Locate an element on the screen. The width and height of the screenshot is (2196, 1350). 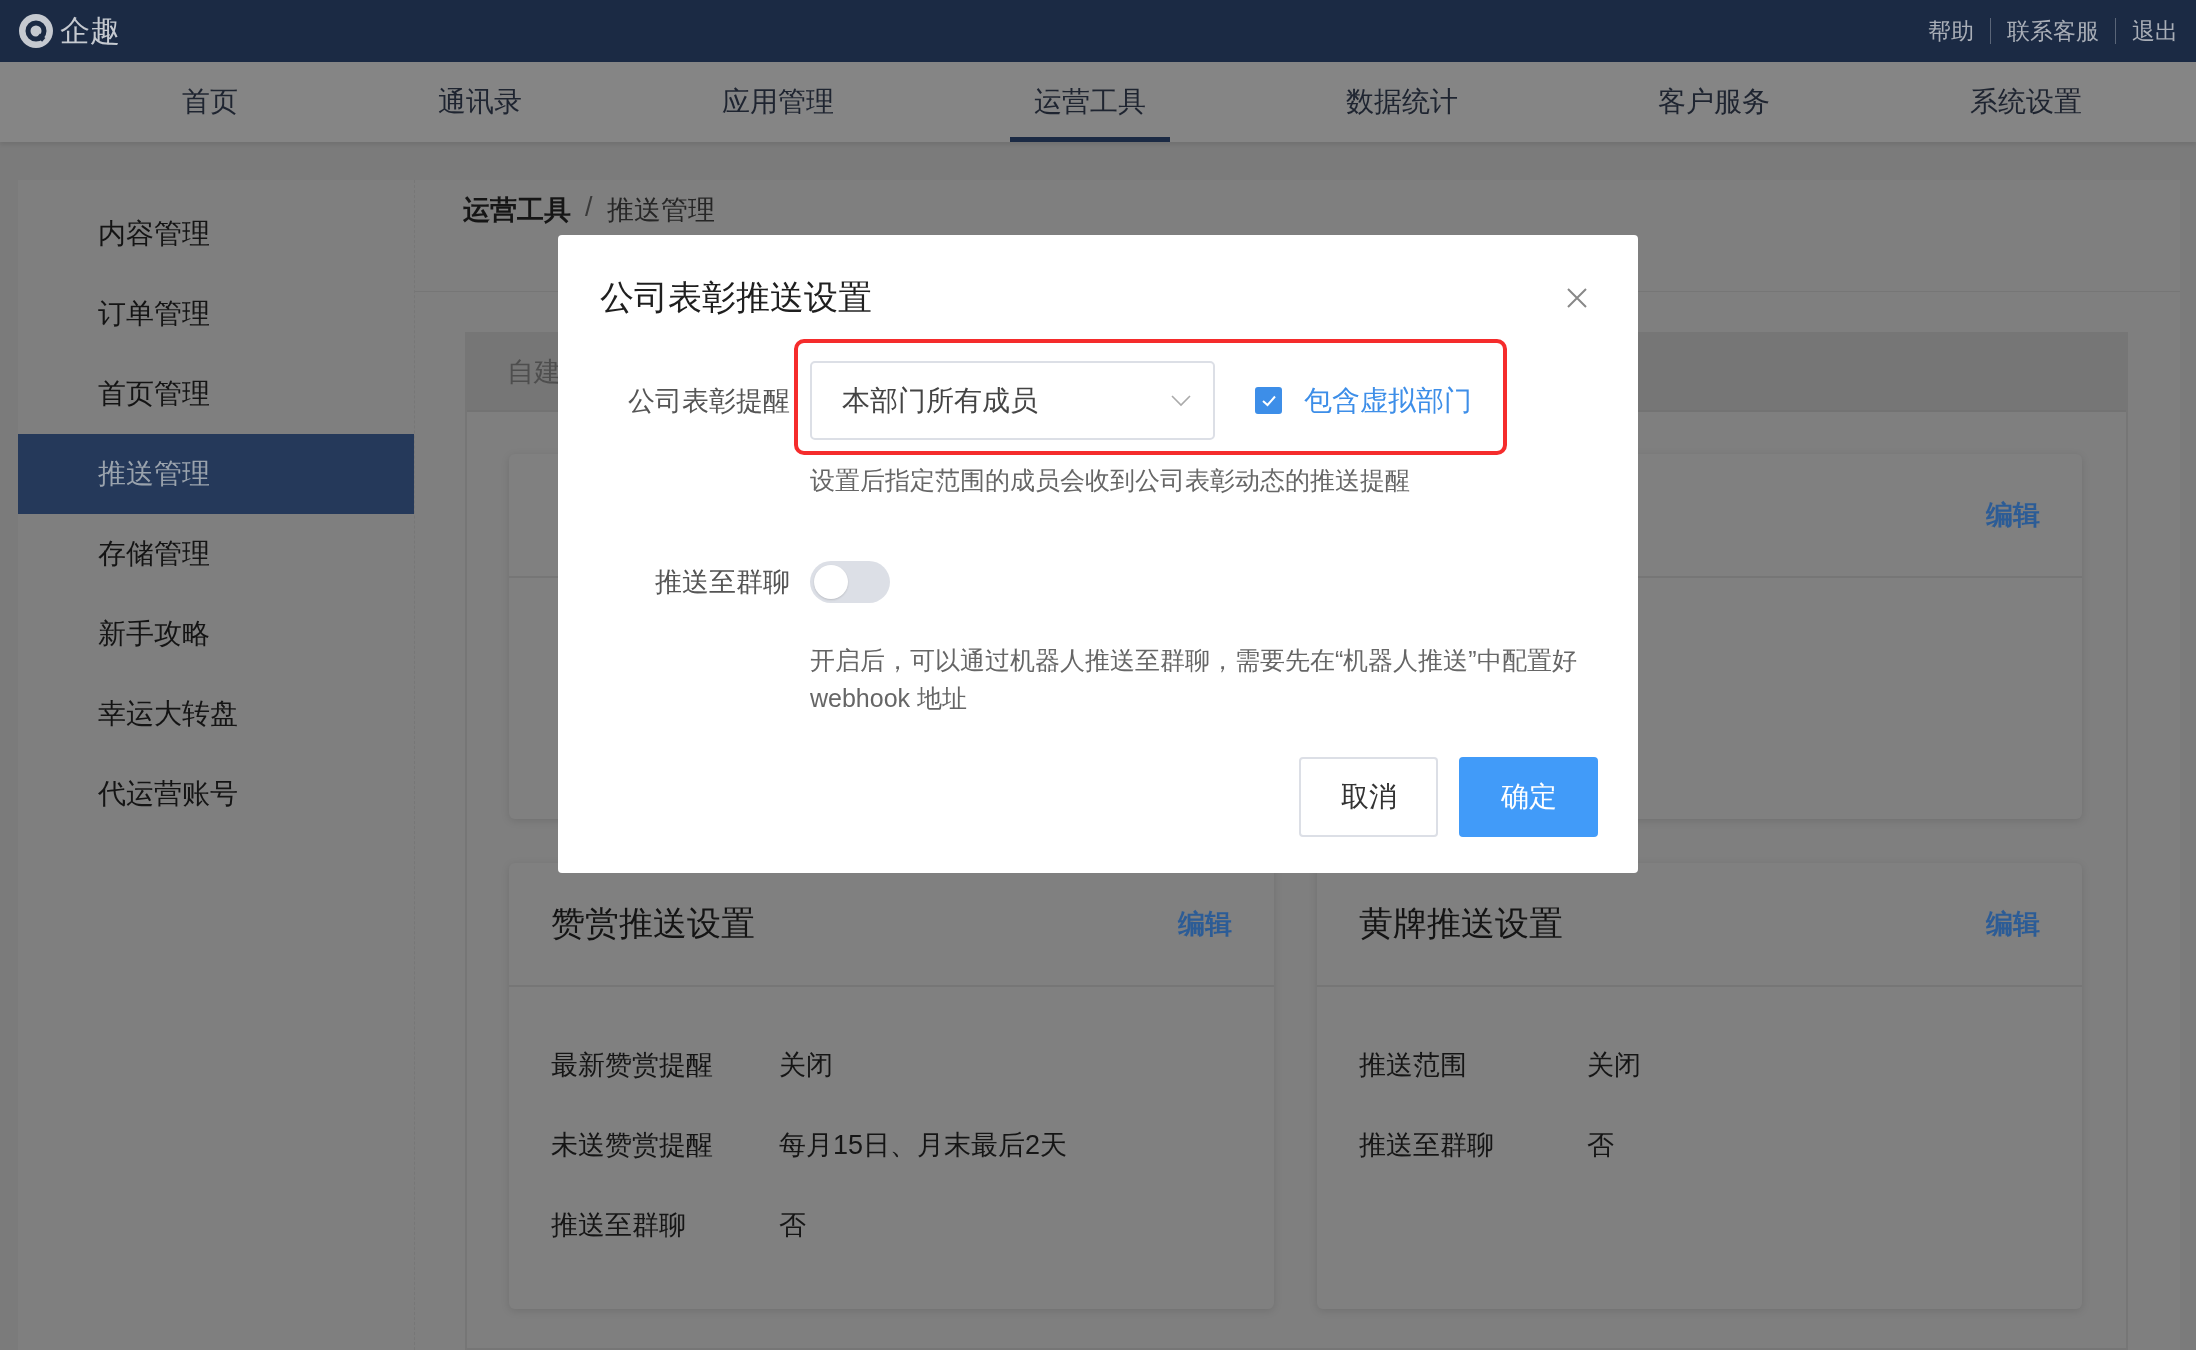
group-chat-toggle is located at coordinates (850, 582).